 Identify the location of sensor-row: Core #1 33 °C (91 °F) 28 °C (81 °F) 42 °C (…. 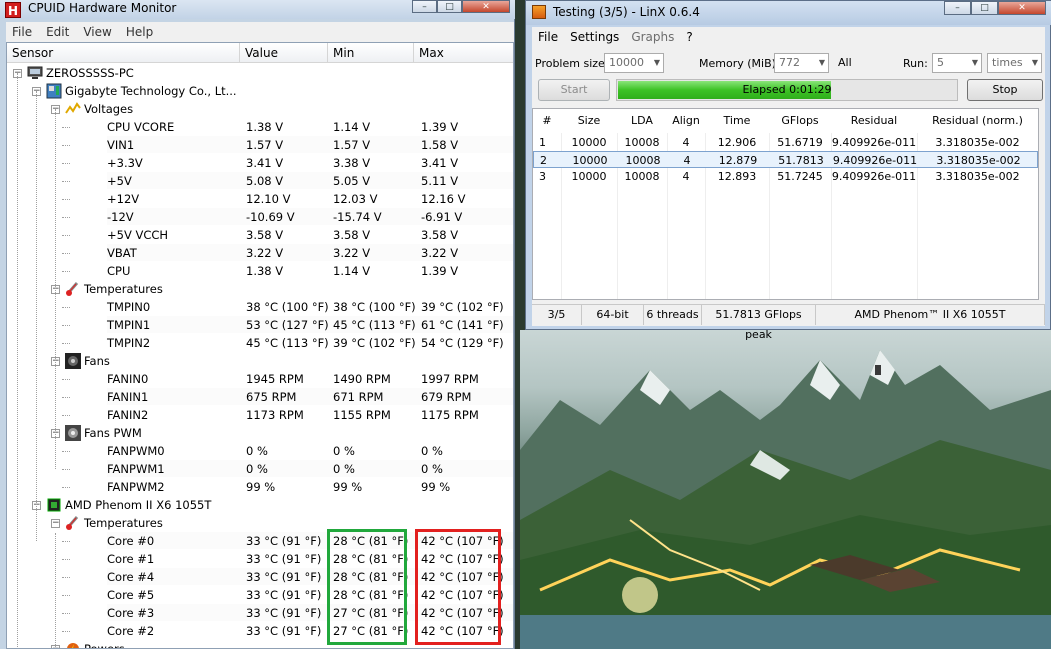
(260, 559).